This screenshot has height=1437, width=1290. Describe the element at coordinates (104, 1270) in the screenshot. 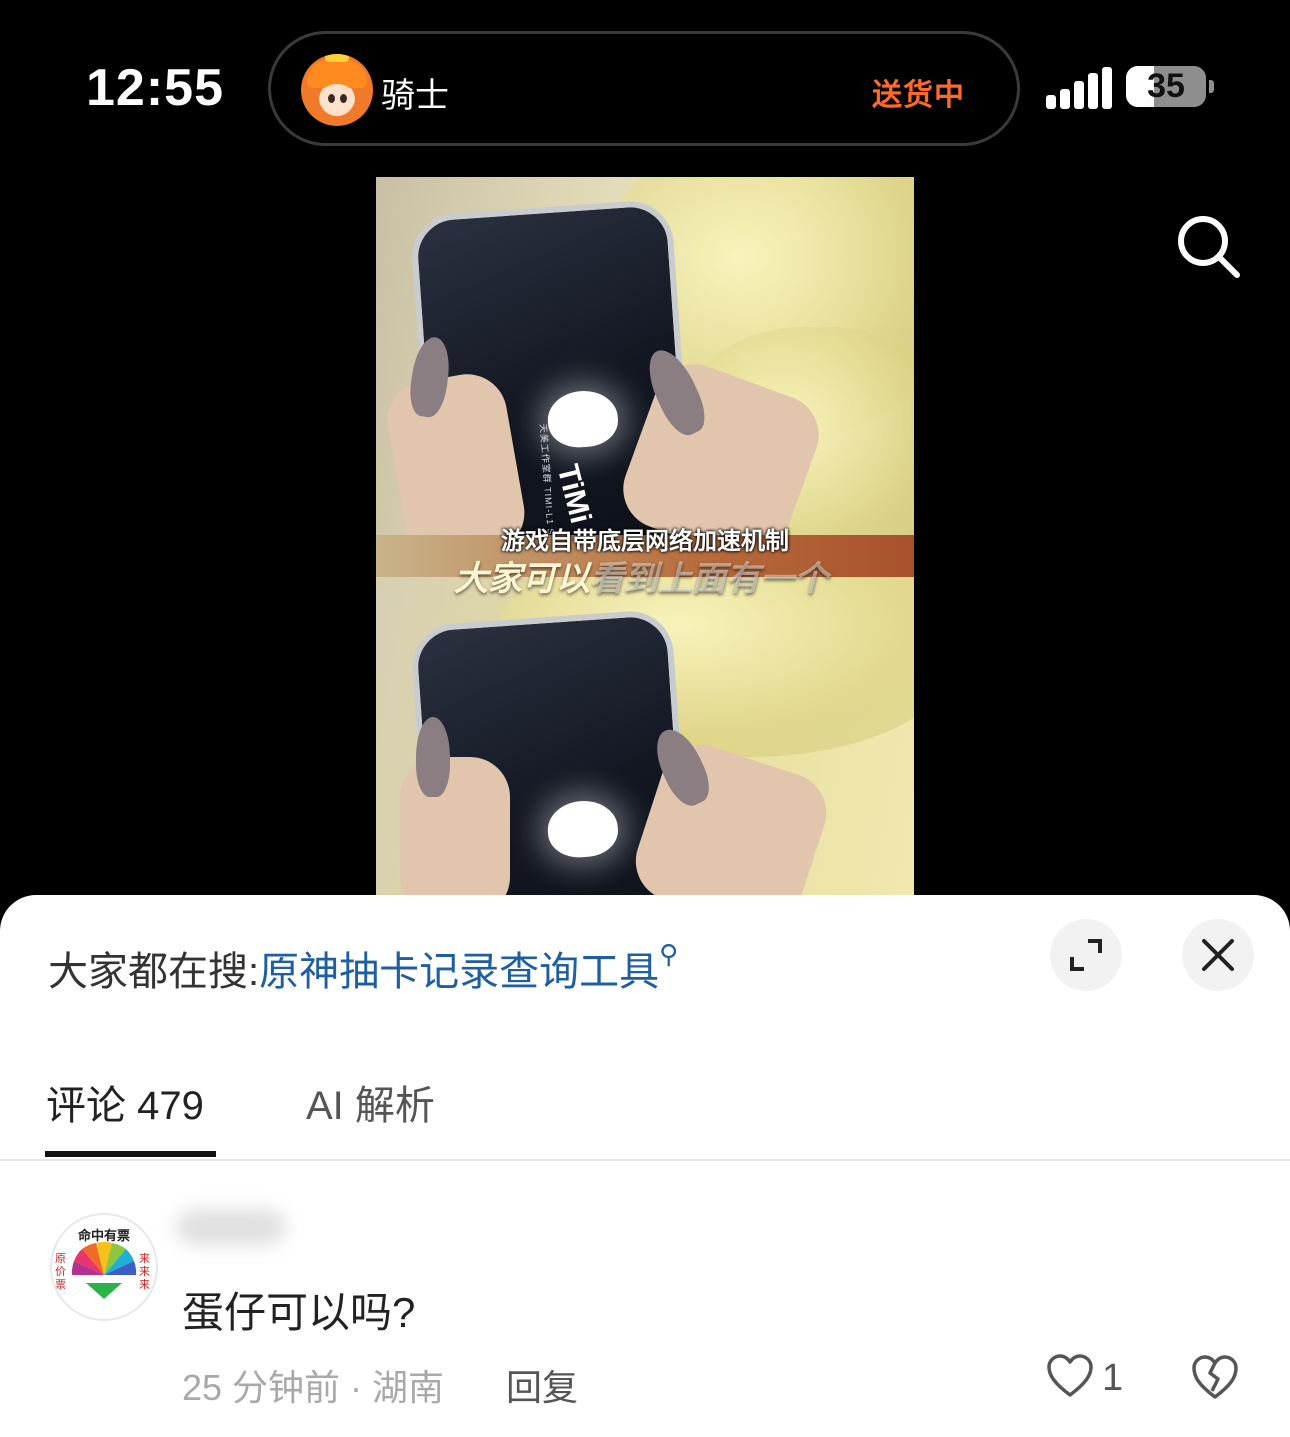

I see `pinwheel-icon` at that location.